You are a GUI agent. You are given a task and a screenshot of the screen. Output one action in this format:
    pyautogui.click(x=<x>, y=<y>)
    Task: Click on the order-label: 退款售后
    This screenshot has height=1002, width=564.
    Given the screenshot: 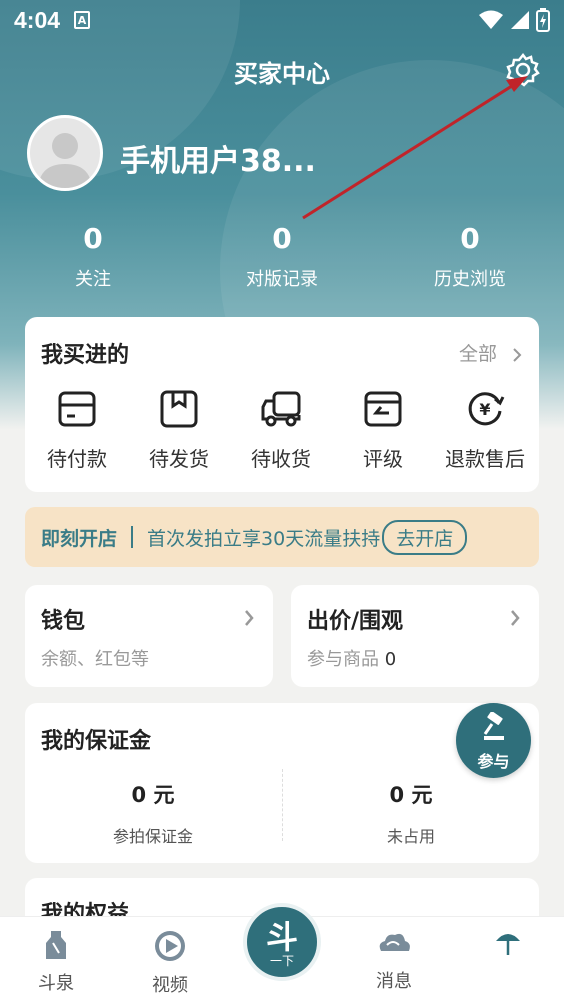 What is the action you would take?
    pyautogui.click(x=485, y=459)
    